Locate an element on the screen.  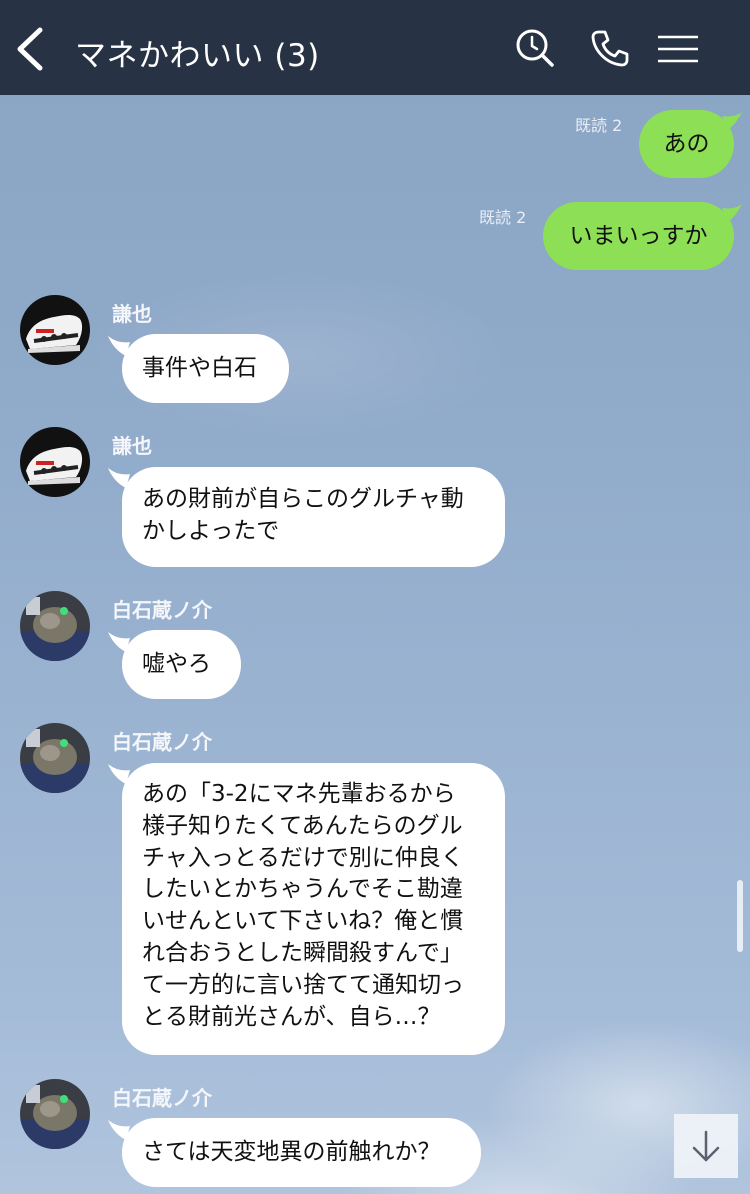
call-button is located at coordinates (610, 48).